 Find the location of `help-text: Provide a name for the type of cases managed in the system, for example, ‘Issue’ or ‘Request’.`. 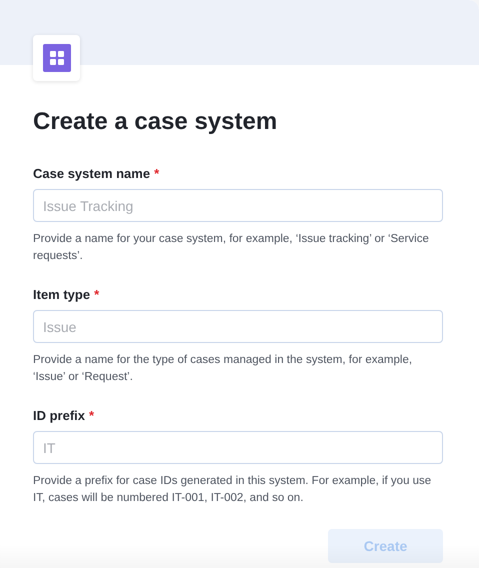

help-text: Provide a name for the type of cases managed in the system, for example, ‘Issue’ or ‘Request’. is located at coordinates (223, 369).